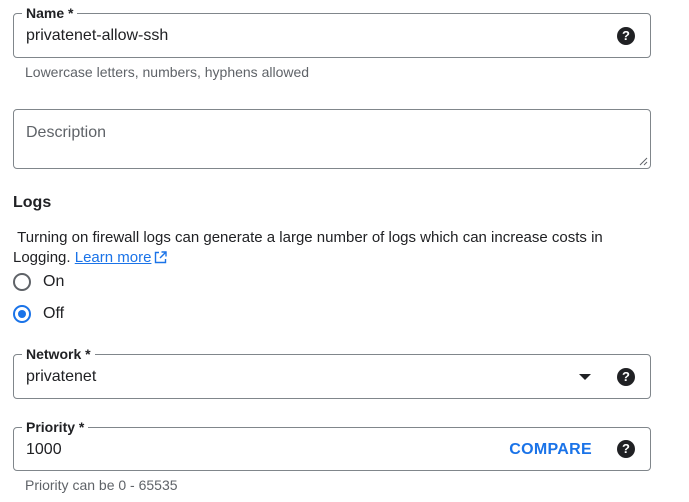 The width and height of the screenshot is (689, 502). Describe the element at coordinates (332, 139) in the screenshot. I see `description-field: Description` at that location.